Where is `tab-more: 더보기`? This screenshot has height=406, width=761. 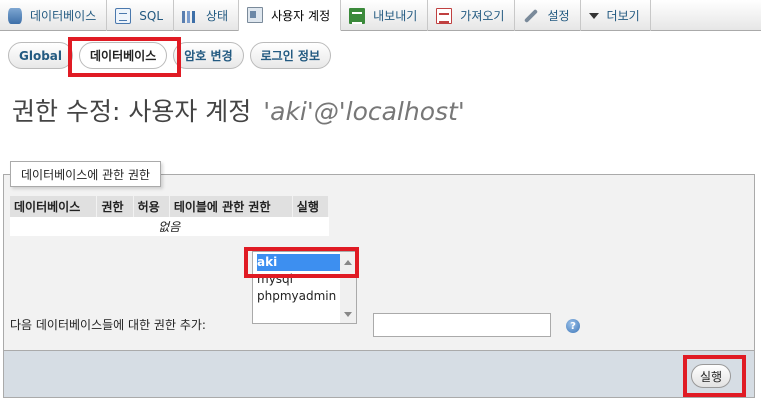
tab-more: 더보기 is located at coordinates (616, 15).